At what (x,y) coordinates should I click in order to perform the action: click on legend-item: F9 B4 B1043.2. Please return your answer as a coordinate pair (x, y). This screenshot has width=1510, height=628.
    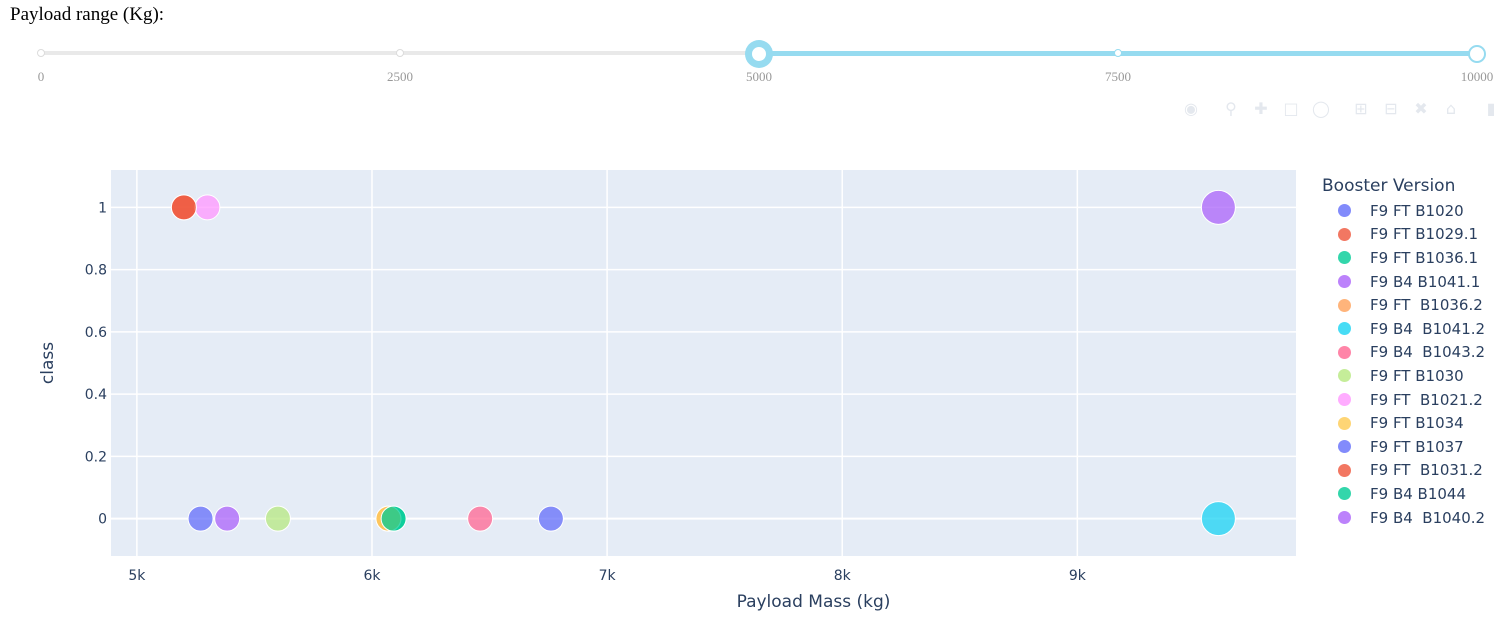
    Looking at the image, I should click on (1414, 353).